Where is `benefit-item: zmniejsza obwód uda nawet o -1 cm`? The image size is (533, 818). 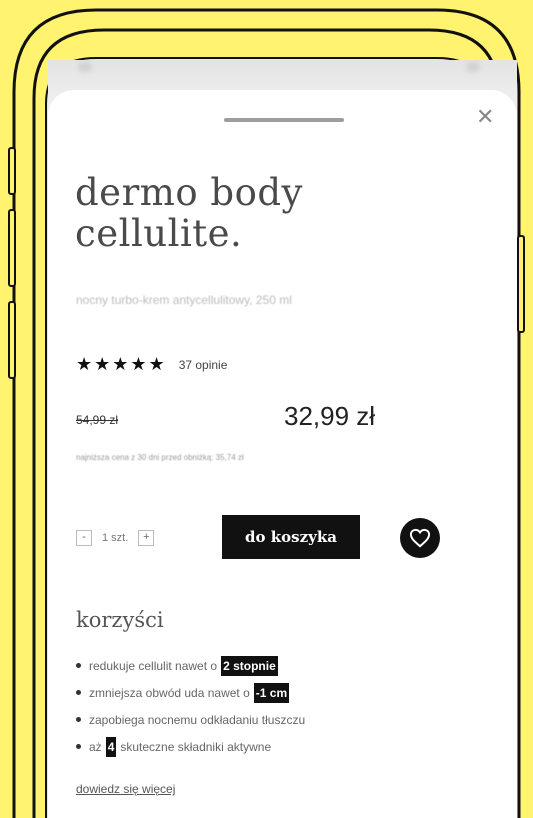 benefit-item: zmniejsza obwód uda nawet o -1 cm is located at coordinates (190, 692).